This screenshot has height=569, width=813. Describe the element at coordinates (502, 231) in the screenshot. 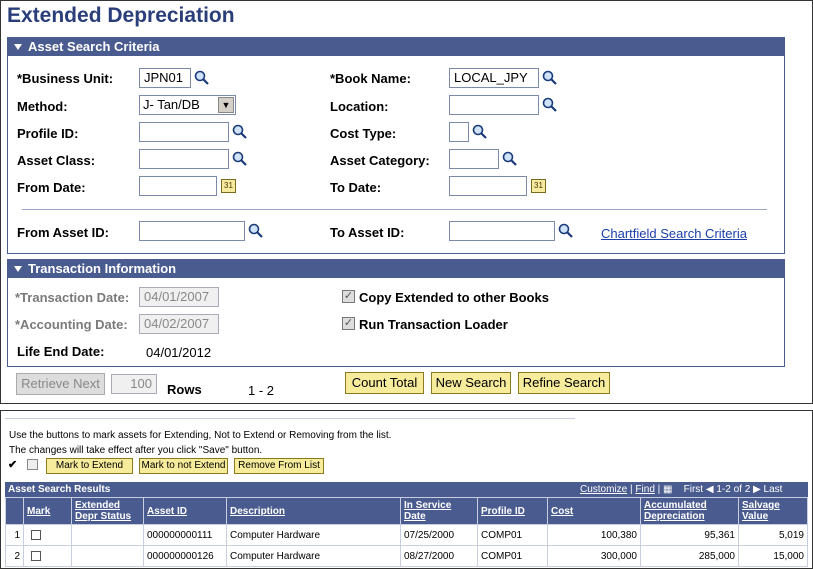

I see `to-asset-id-input` at that location.